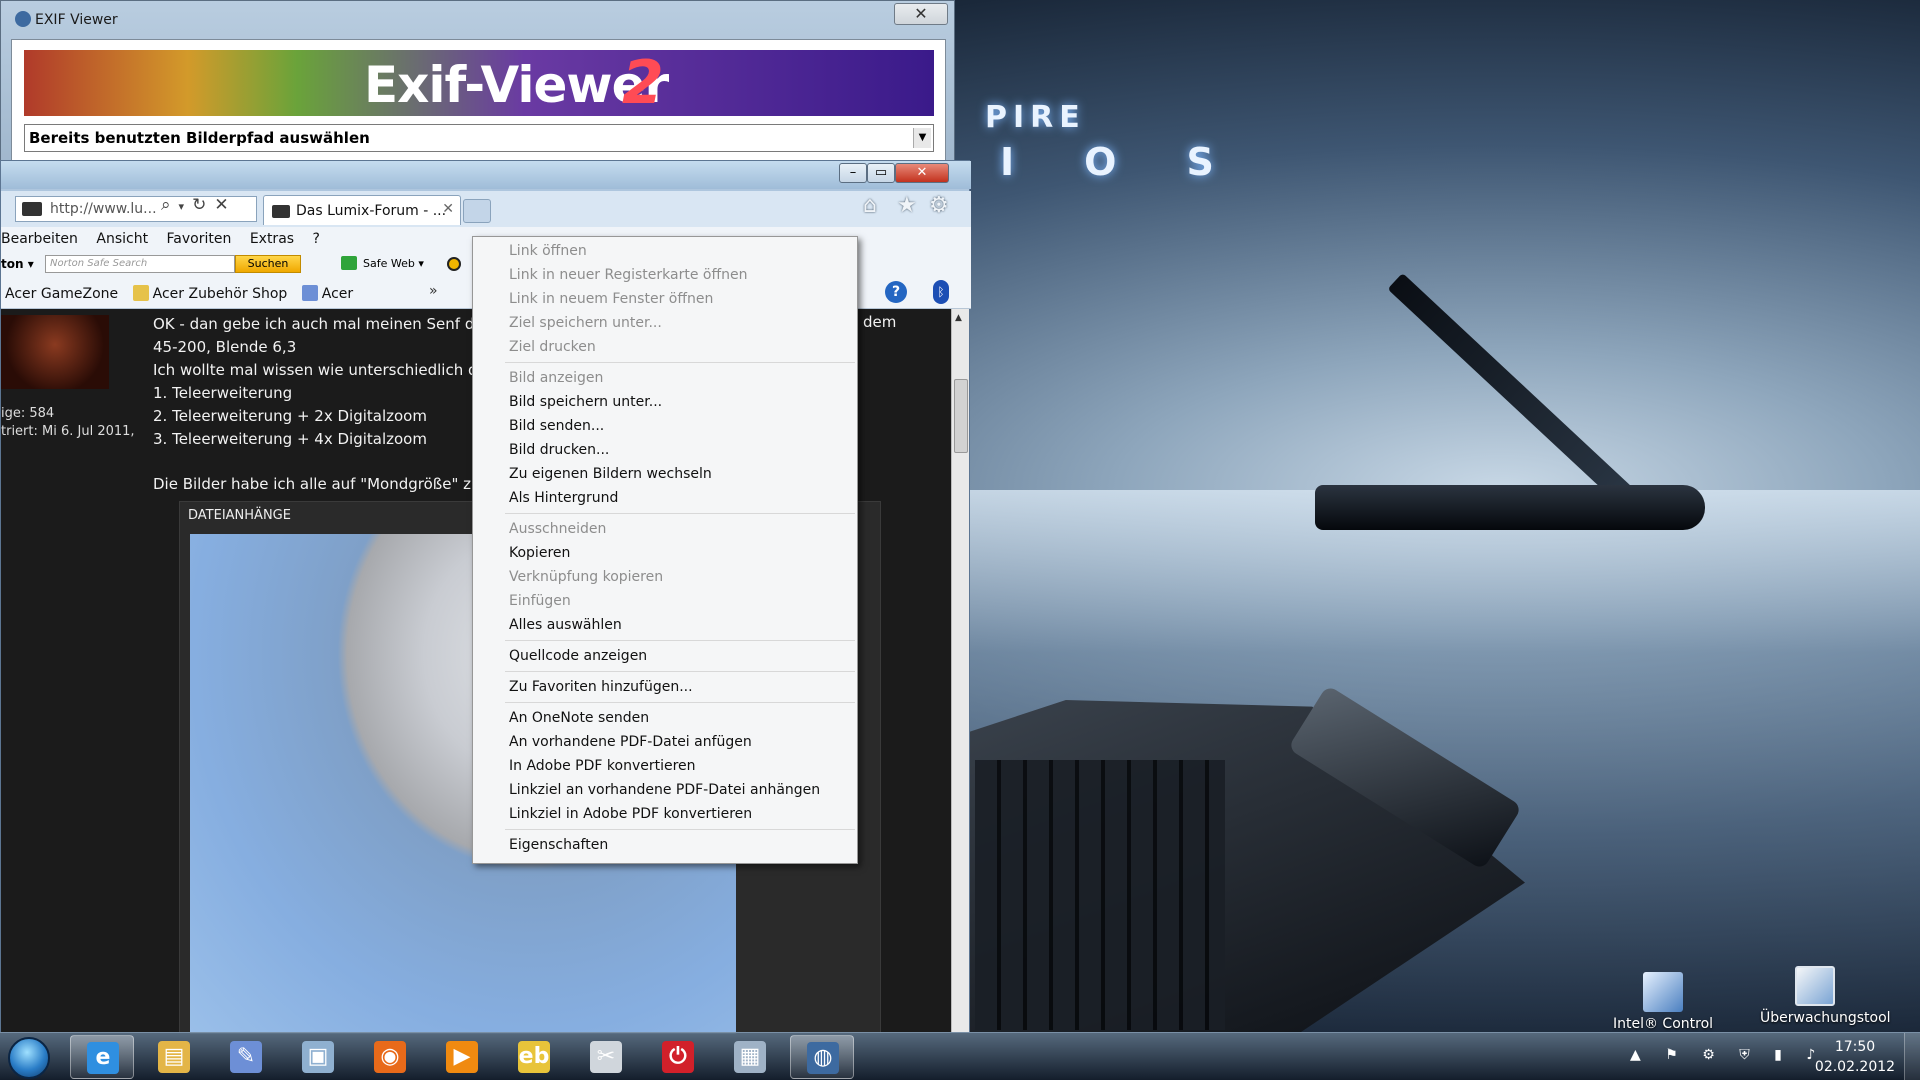 The image size is (1920, 1080). I want to click on search-icon: ⌕, so click(170, 205).